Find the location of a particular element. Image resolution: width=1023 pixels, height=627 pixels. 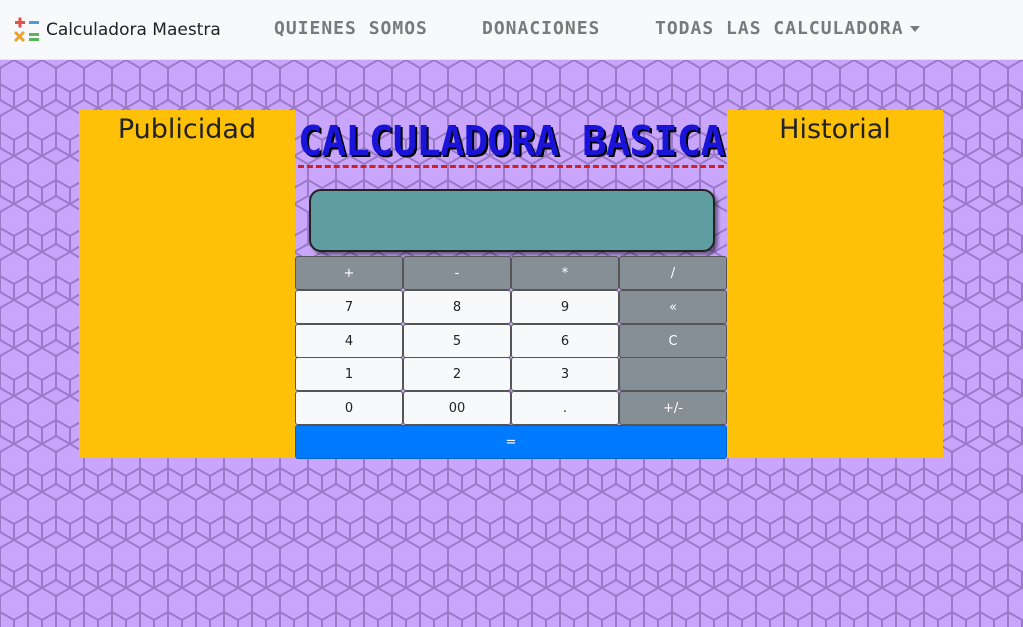

key-equals: = is located at coordinates (511, 442).